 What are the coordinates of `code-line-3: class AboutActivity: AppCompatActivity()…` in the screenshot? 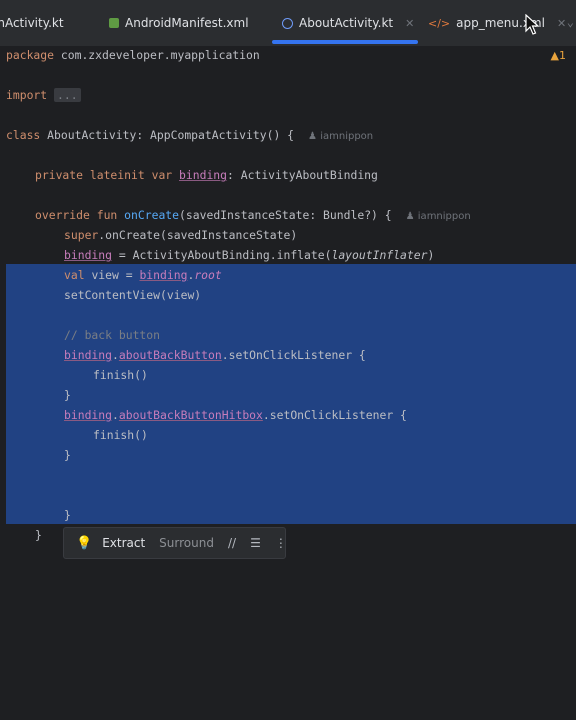 It's located at (190, 135).